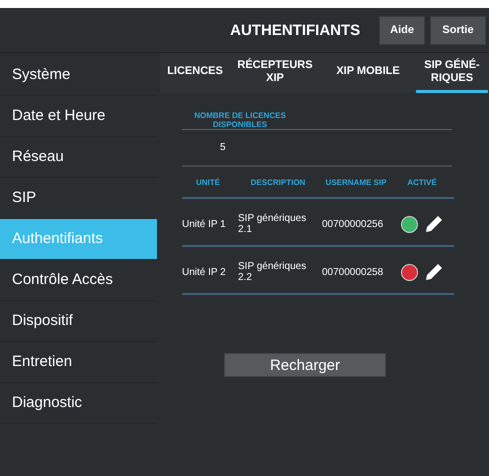  Describe the element at coordinates (78, 75) in the screenshot. I see `sidebar-item: Système` at that location.